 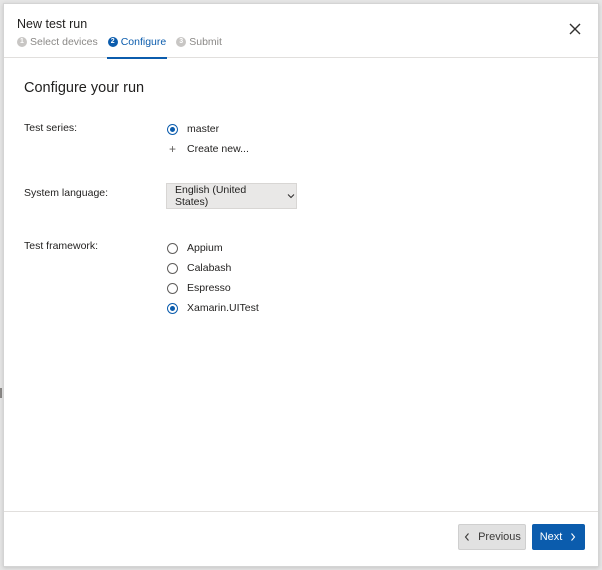 What do you see at coordinates (61, 246) in the screenshot?
I see `test-framework-label: Test framework:` at bounding box center [61, 246].